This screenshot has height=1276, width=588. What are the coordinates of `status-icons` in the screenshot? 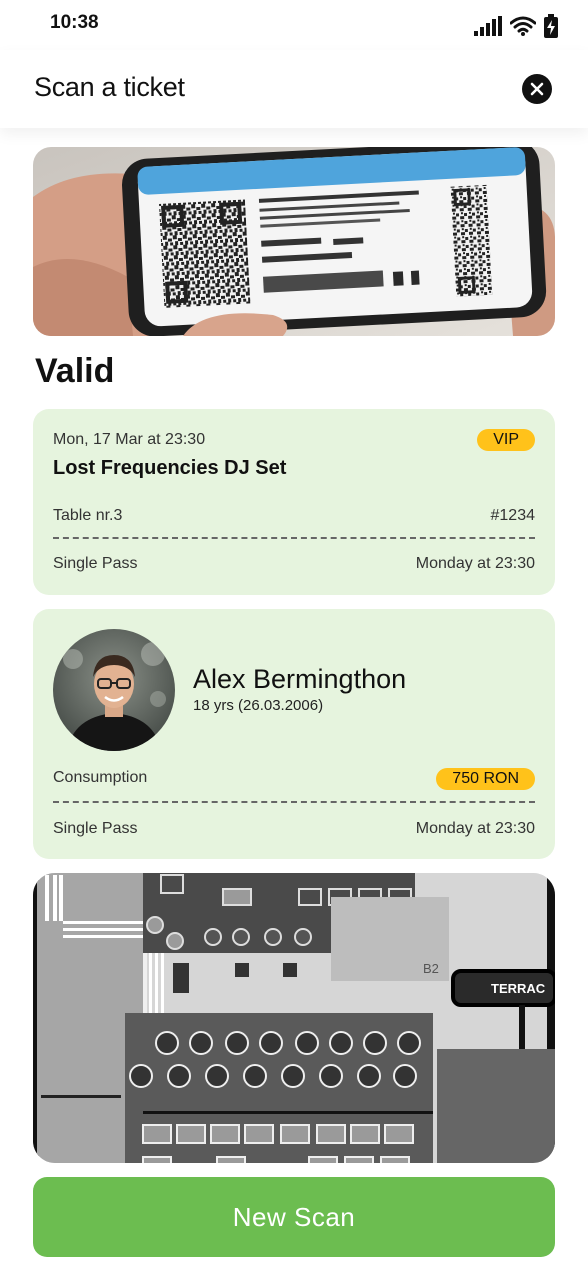 It's located at (516, 26).